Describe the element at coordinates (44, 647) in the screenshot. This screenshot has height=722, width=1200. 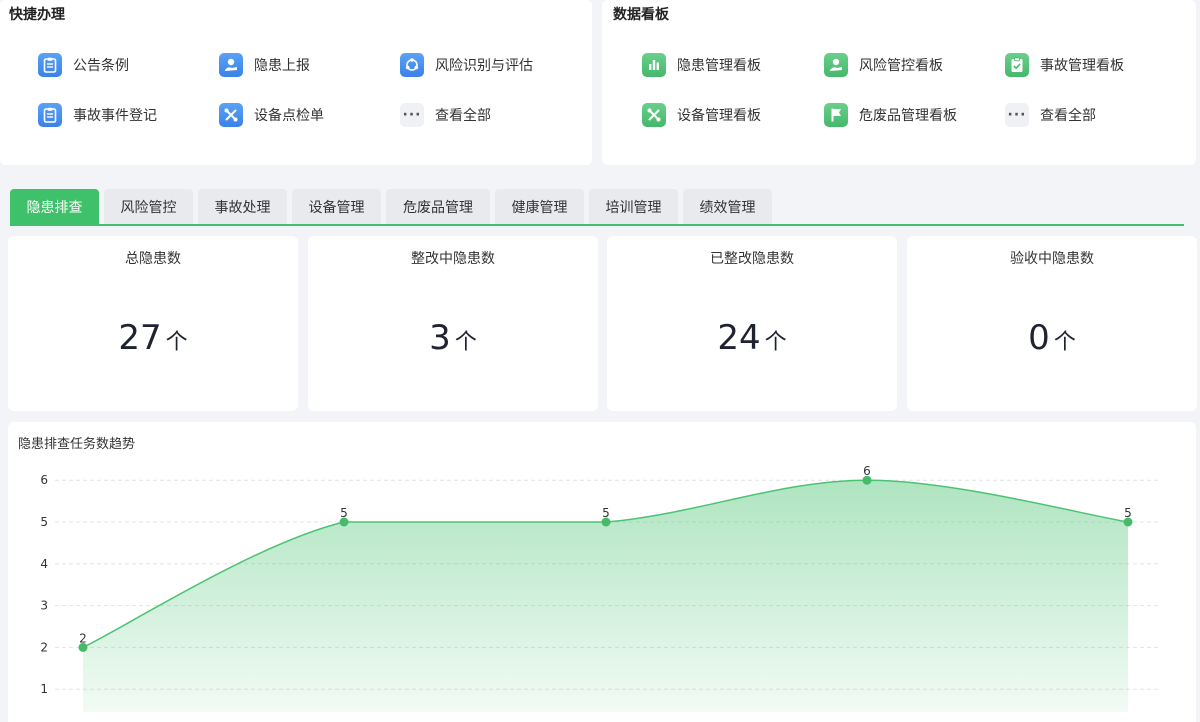
I see `y-tick-label: 2` at that location.